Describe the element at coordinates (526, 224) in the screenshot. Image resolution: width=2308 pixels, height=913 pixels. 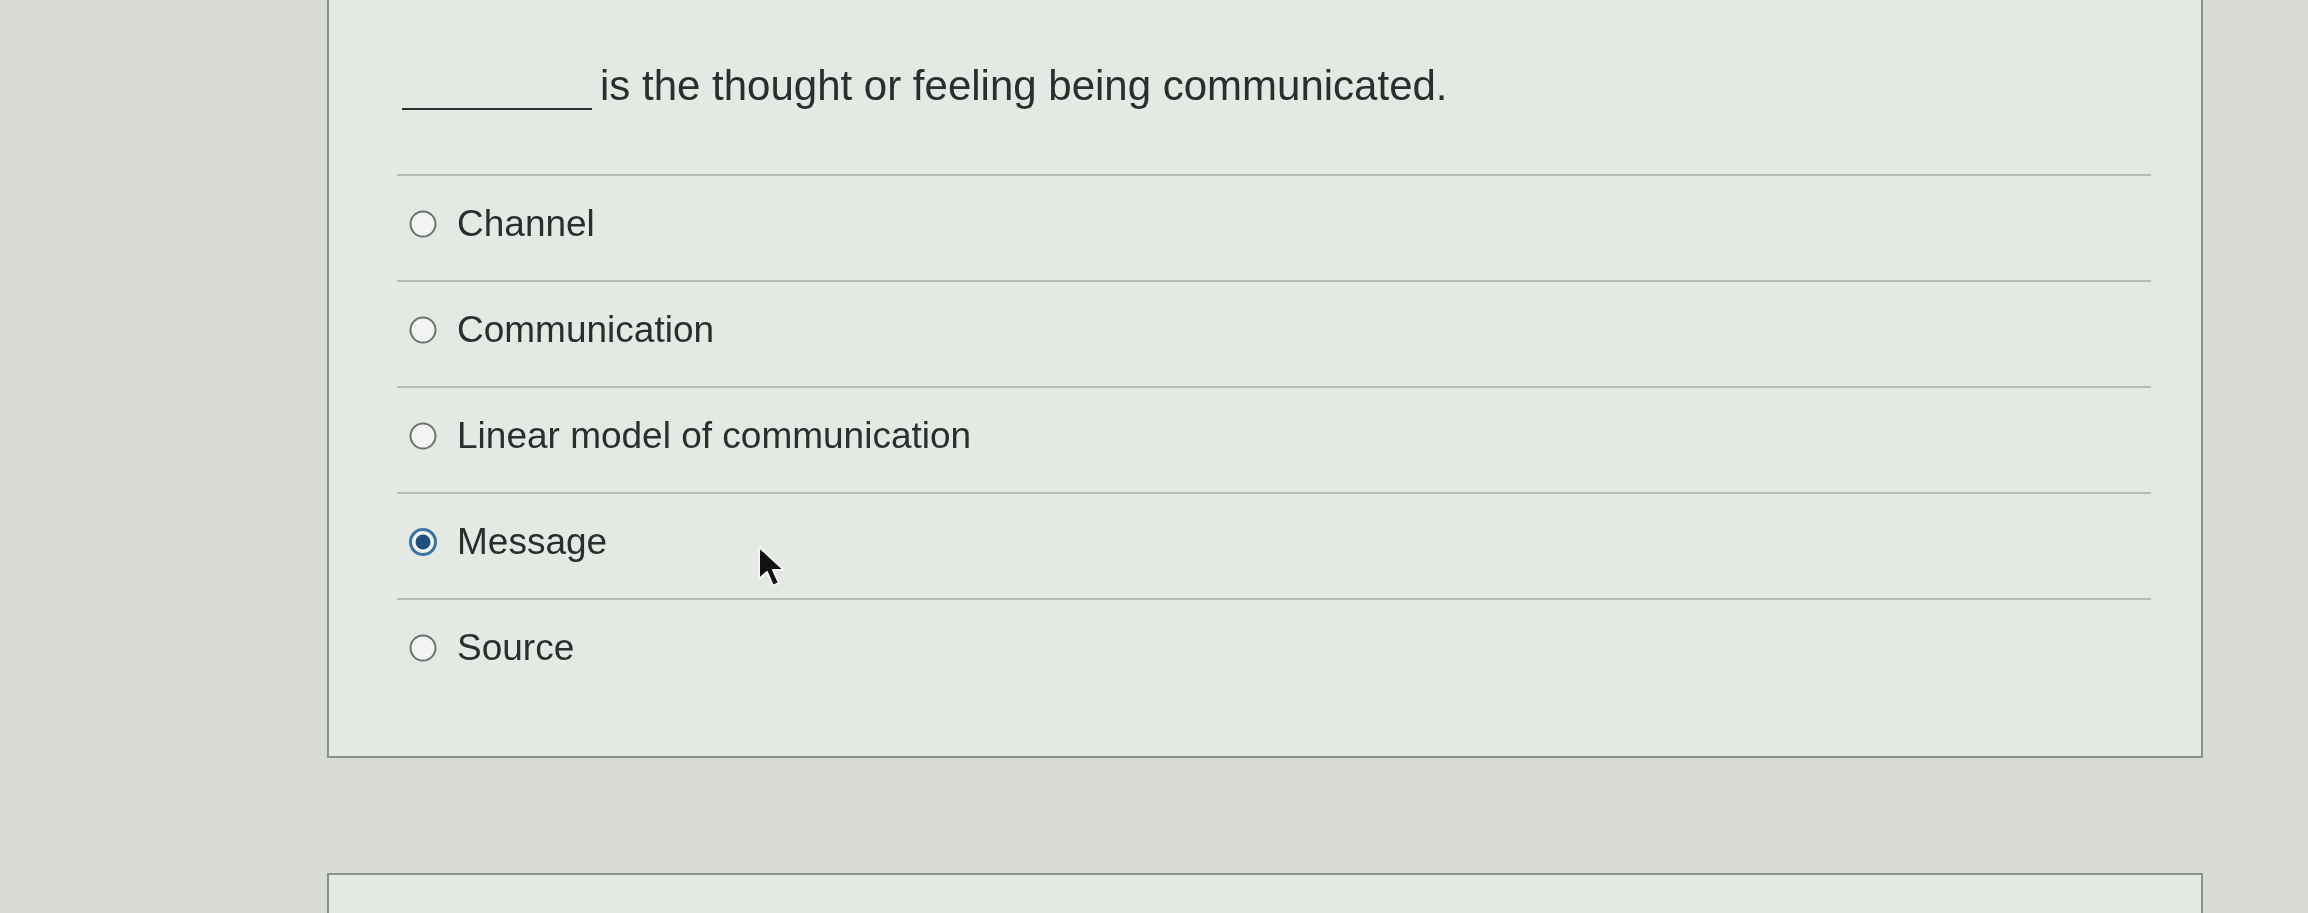
I see `option-label: Channel` at that location.